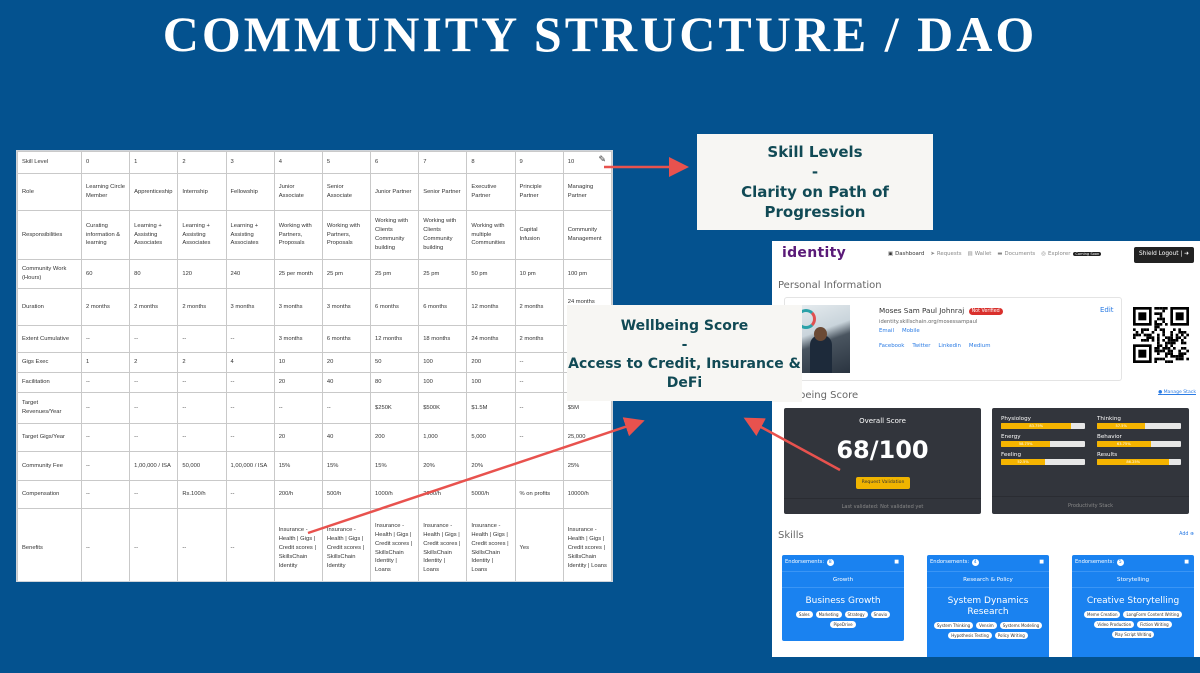  Describe the element at coordinates (1139, 458) in the screenshot. I see `metric-results: Results 86.25%` at that location.